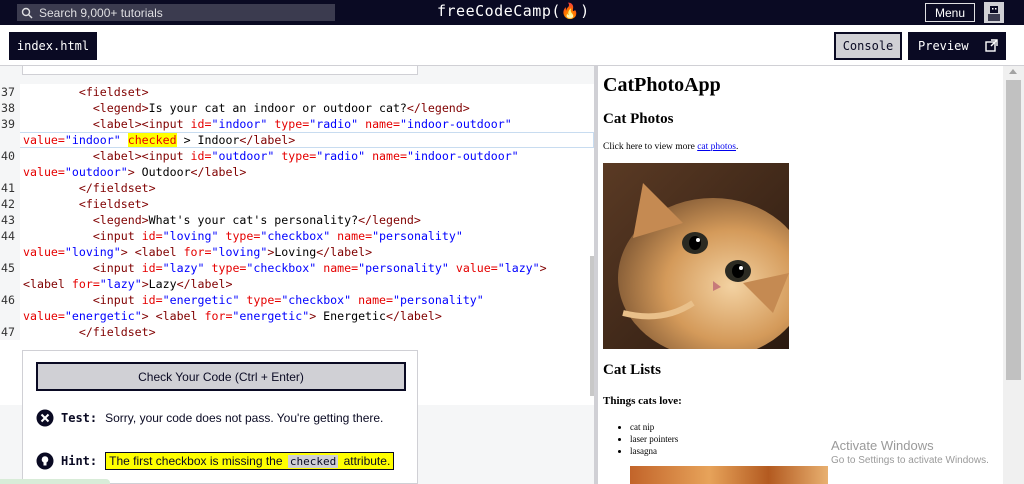 This screenshot has width=1024, height=484. Describe the element at coordinates (367, 461) in the screenshot. I see `hint-text-end: attribute.` at that location.